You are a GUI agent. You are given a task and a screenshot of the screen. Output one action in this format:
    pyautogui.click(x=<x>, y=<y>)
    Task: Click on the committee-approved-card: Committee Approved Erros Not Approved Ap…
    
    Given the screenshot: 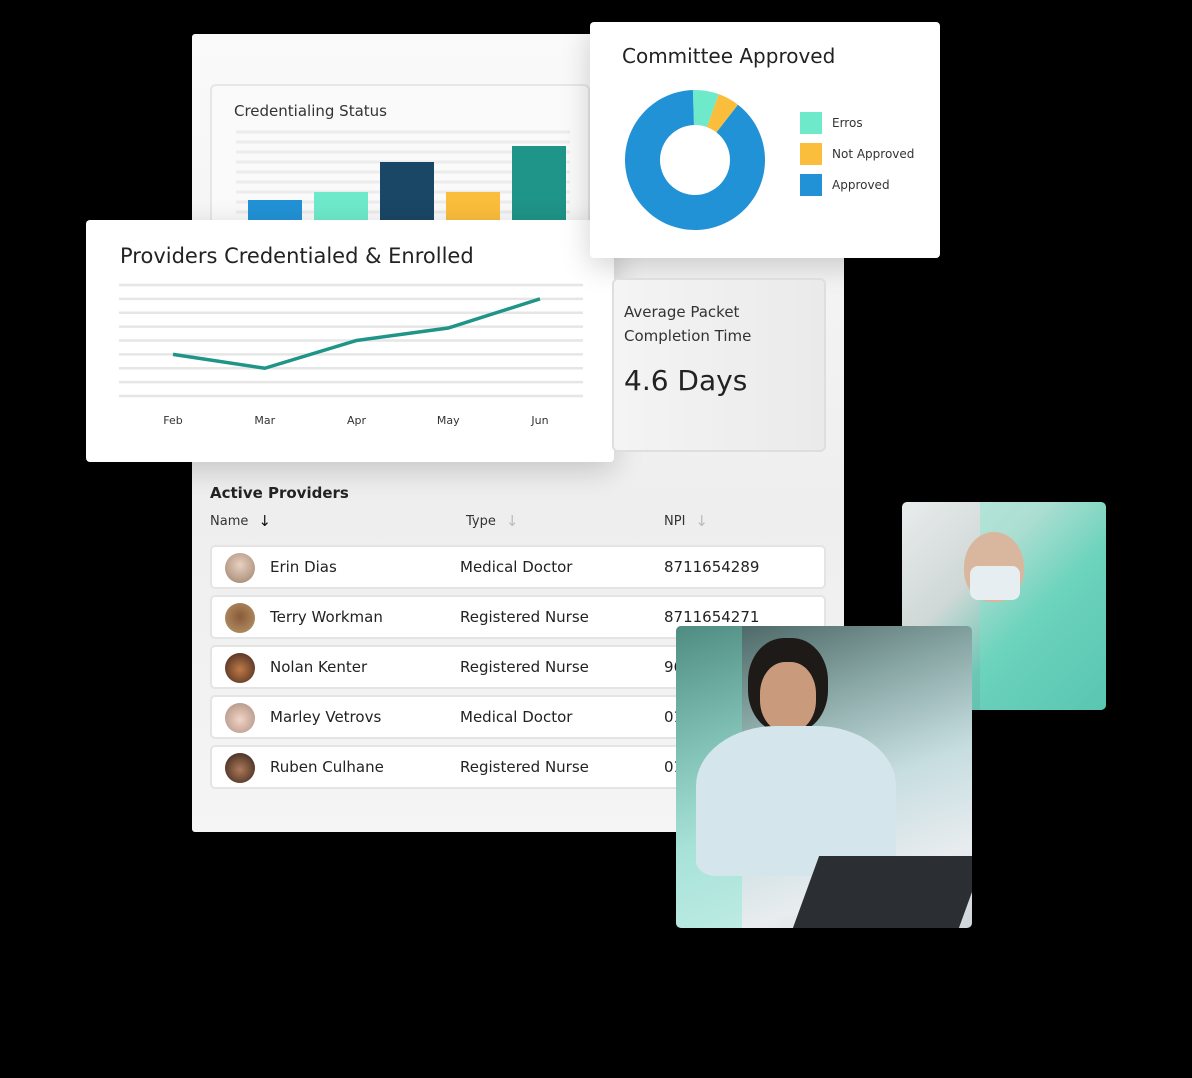 What is the action you would take?
    pyautogui.click(x=765, y=140)
    